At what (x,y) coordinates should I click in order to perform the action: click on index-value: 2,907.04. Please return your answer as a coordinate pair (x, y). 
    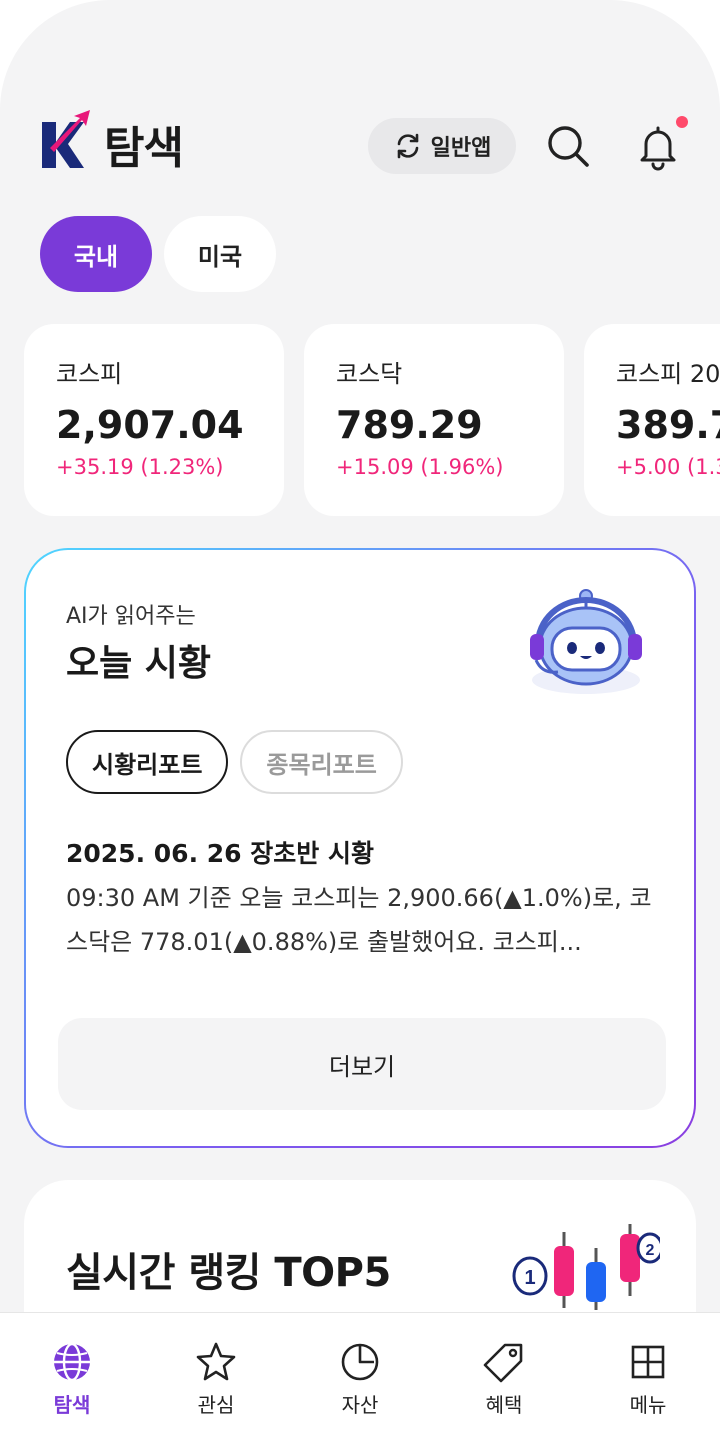
    Looking at the image, I should click on (150, 425).